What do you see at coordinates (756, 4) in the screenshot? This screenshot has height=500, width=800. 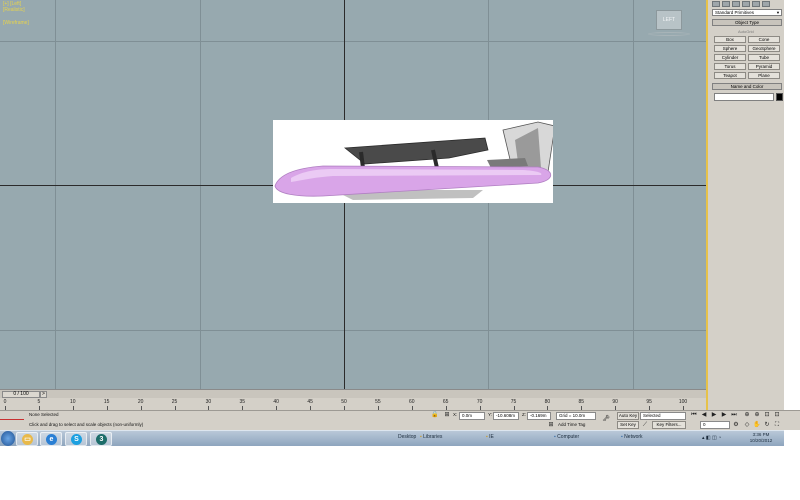 I see `display-tab` at bounding box center [756, 4].